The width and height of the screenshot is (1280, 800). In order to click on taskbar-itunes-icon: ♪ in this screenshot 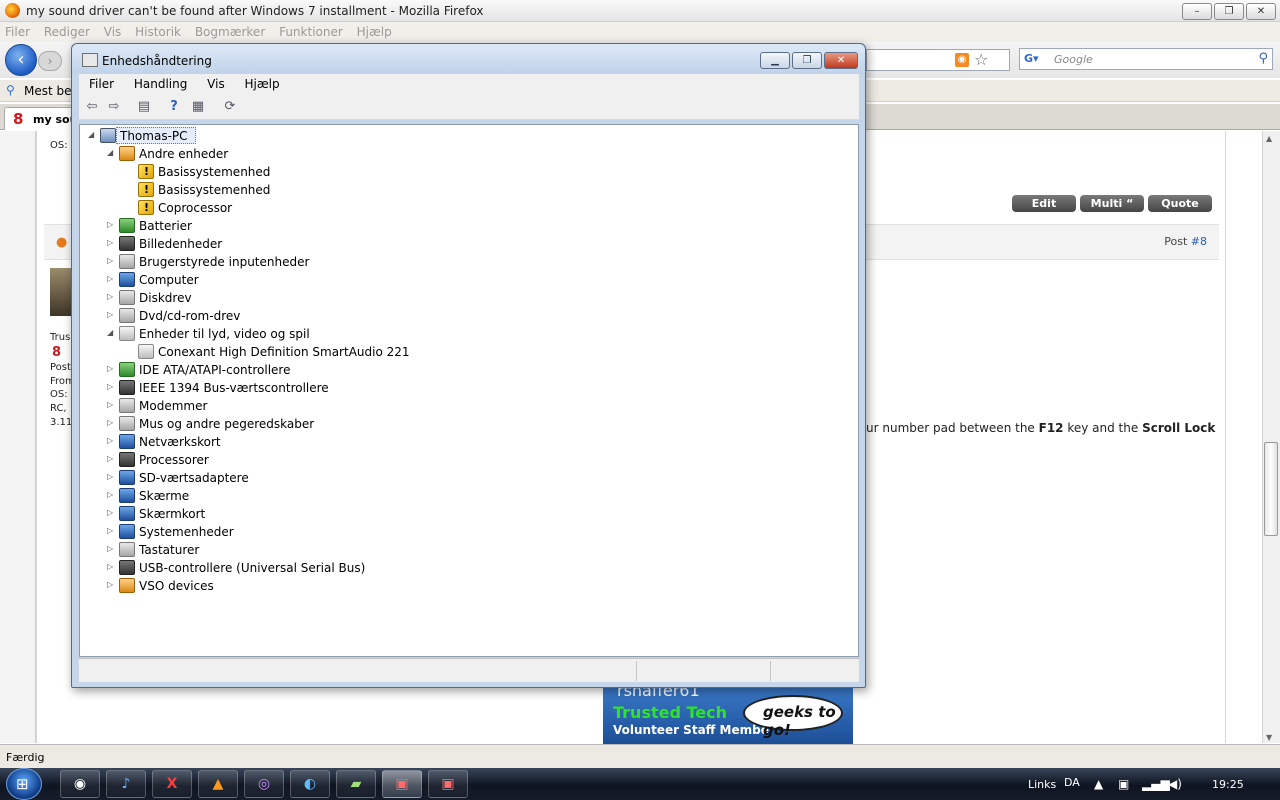, I will do `click(126, 784)`.